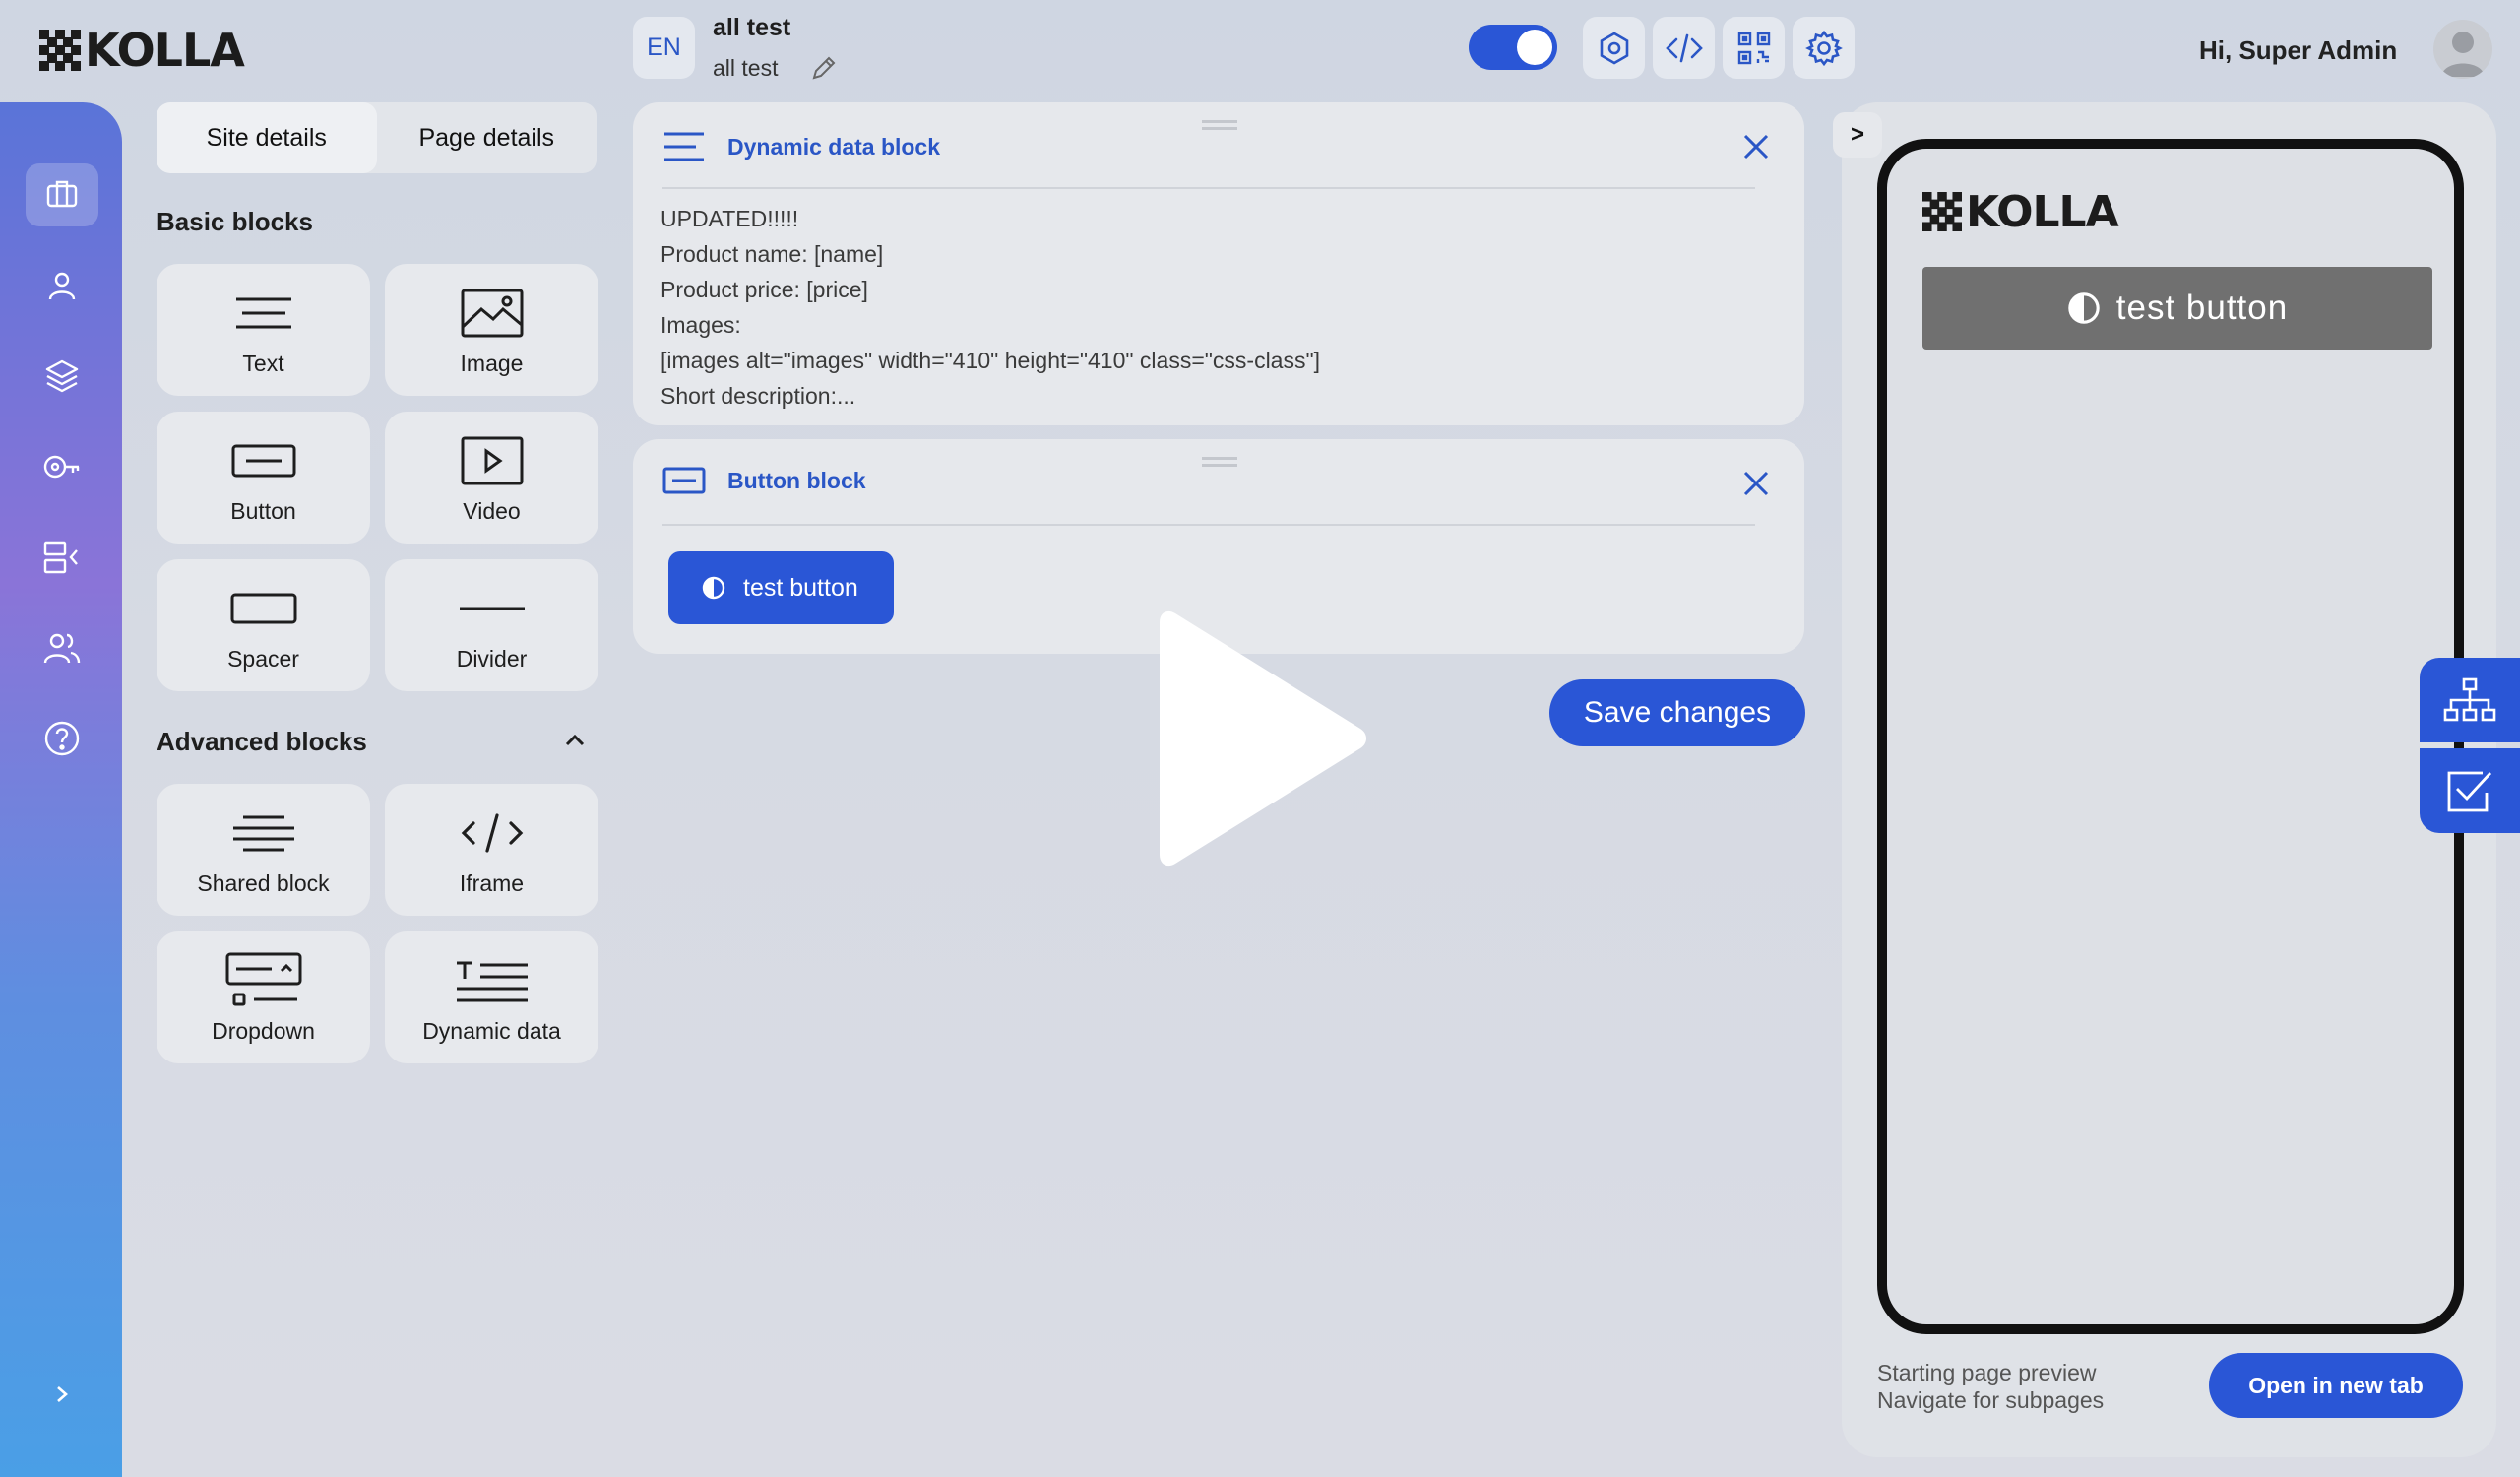 This screenshot has height=1477, width=2520. Describe the element at coordinates (1260, 739) in the screenshot. I see `play-icon` at that location.